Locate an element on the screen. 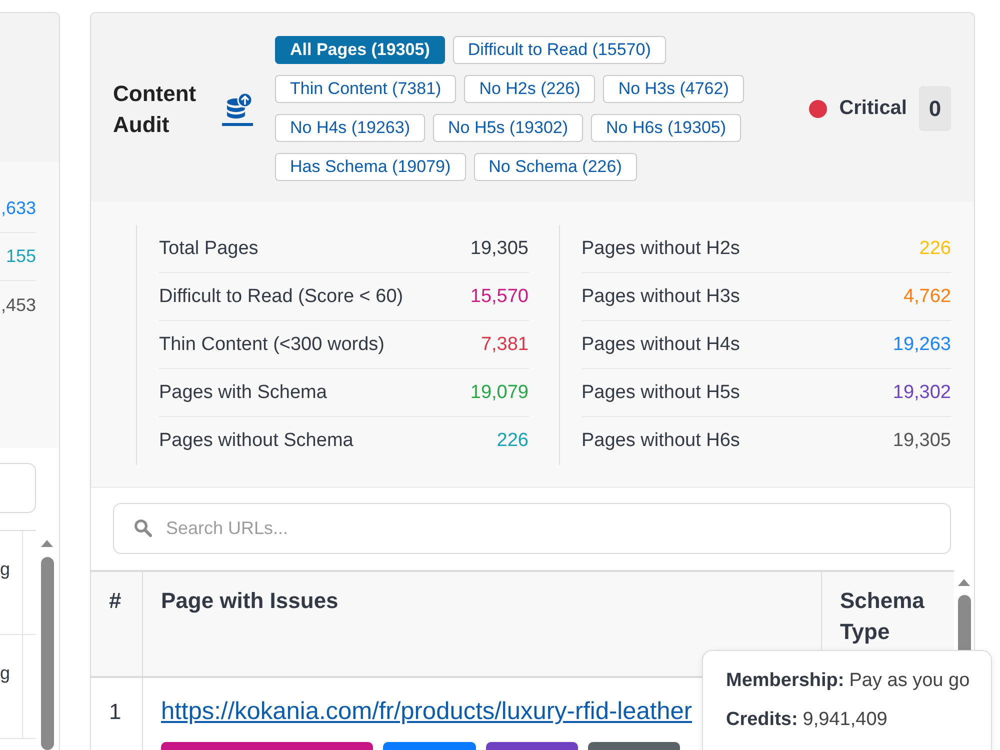 This screenshot has height=750, width=1000. section-title: Content Audit is located at coordinates (155, 109).